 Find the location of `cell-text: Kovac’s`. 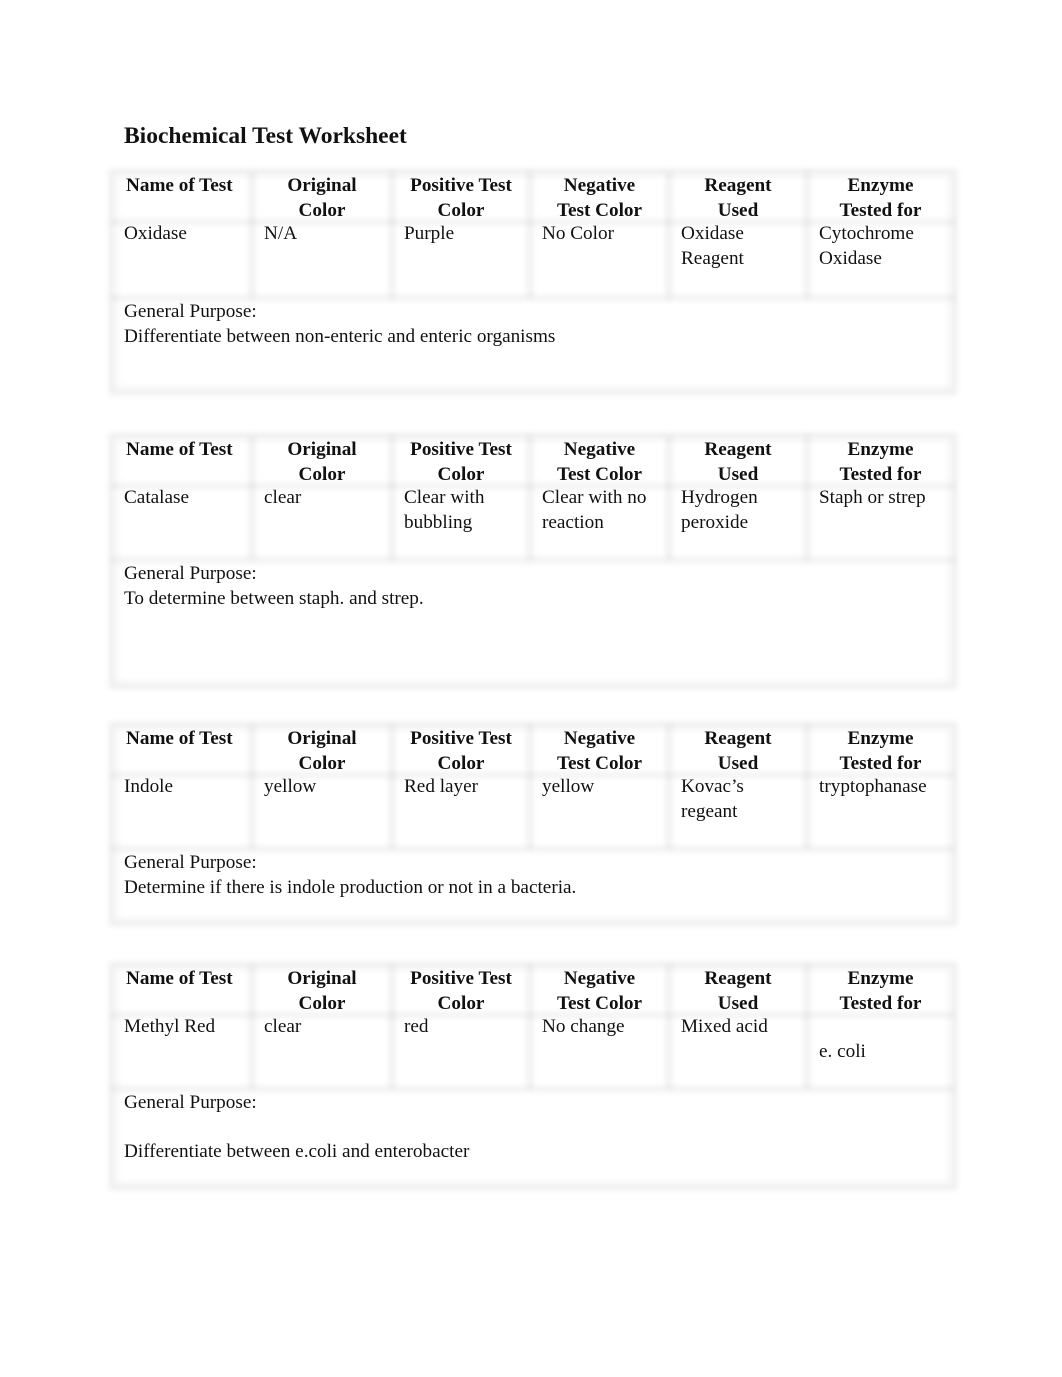

cell-text: Kovac’s is located at coordinates (712, 786).